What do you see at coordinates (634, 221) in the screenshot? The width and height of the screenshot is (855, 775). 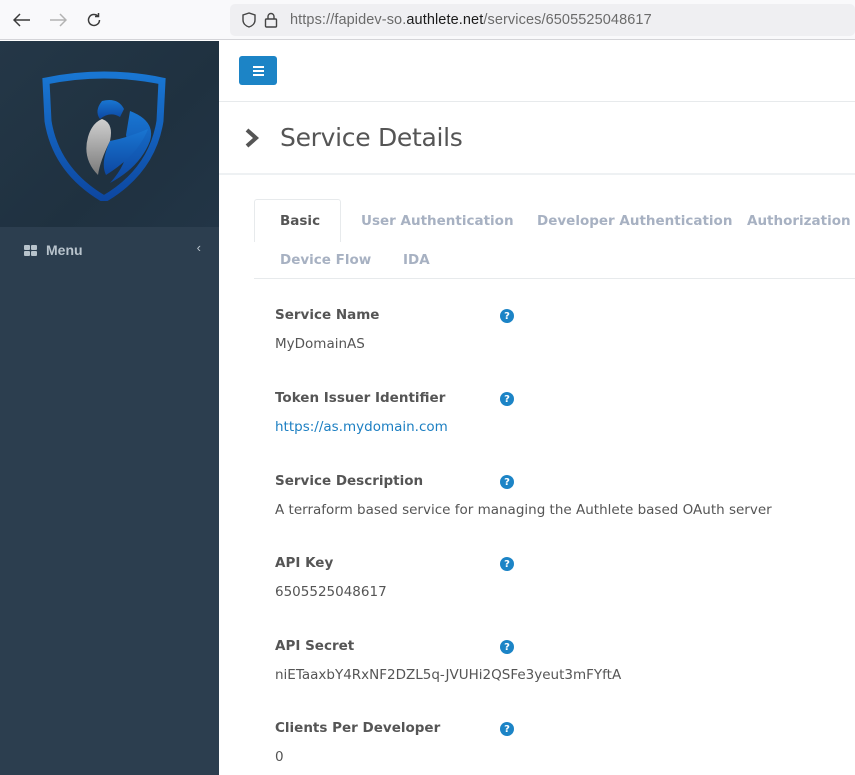 I see `tab-developer-authentication: Developer Authentication` at bounding box center [634, 221].